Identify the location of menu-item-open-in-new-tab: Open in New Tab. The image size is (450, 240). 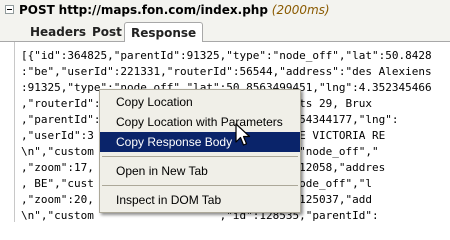
(200, 171).